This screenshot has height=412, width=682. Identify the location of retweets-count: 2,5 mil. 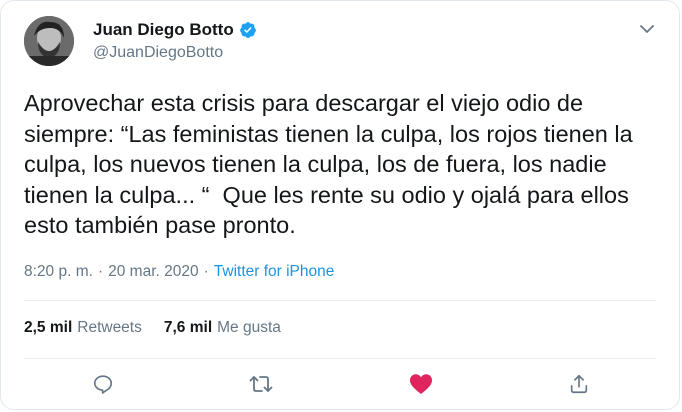
(48, 327).